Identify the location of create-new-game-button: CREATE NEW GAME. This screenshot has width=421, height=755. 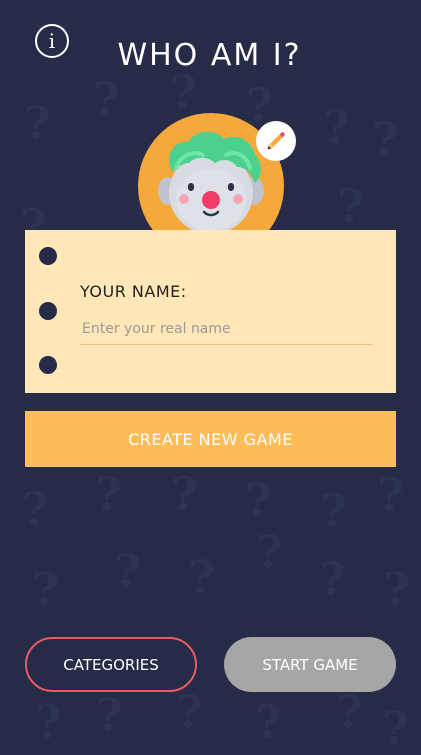
(210, 439).